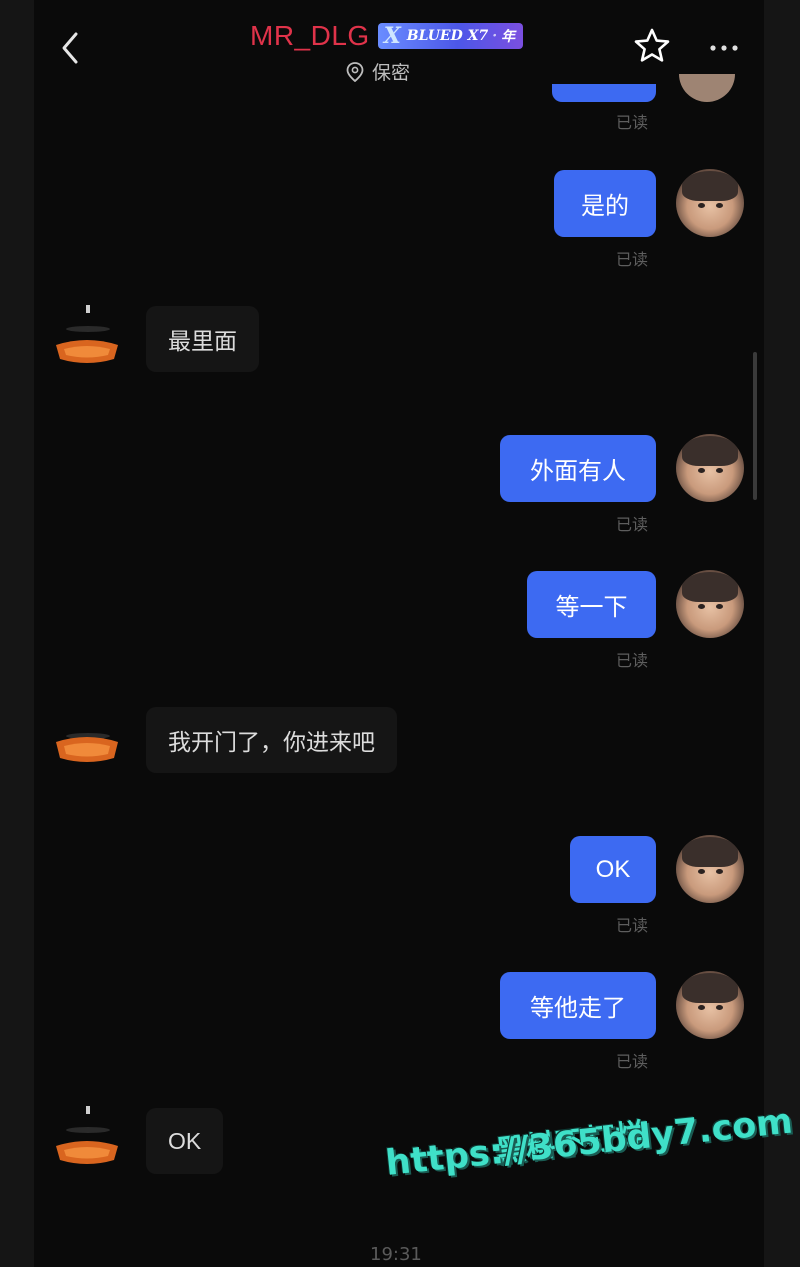  I want to click on vip-badge-suffix: 年, so click(508, 37).